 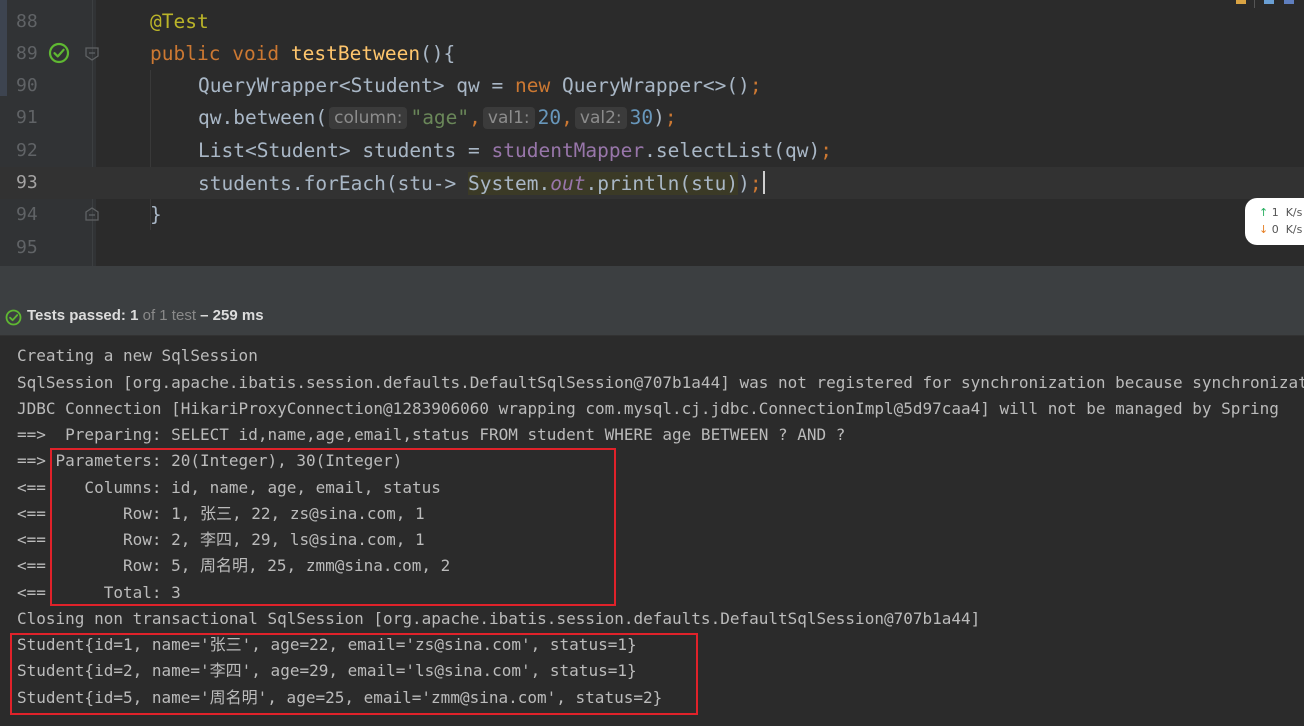 I want to click on highlight-box-student-output, so click(x=354, y=674).